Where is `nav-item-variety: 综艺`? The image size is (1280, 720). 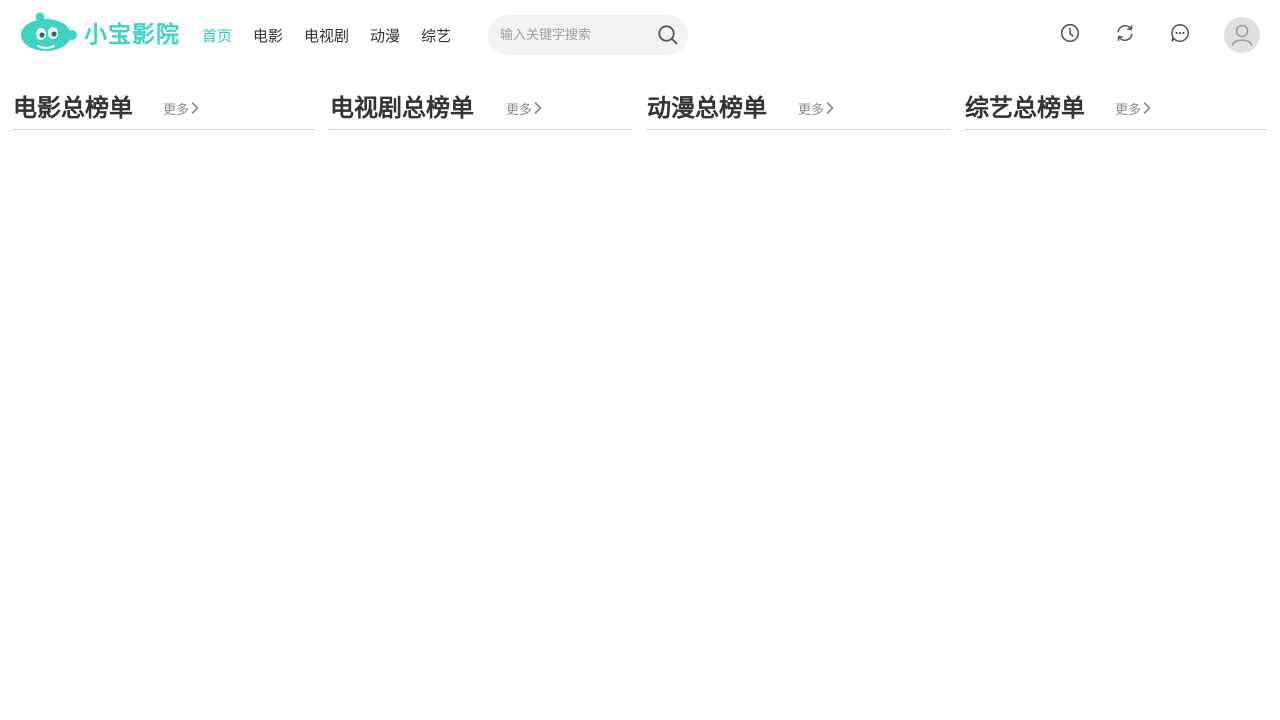
nav-item-variety: 综艺 is located at coordinates (436, 36).